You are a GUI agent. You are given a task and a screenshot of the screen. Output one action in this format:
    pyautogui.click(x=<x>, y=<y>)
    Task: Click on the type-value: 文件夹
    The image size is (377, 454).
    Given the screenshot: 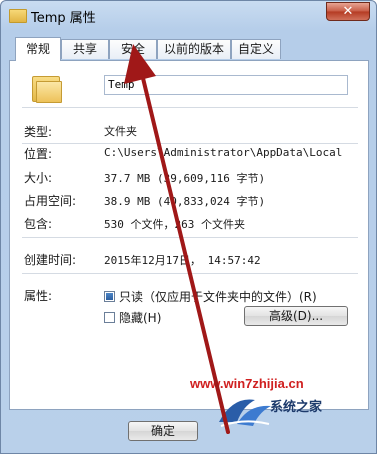 What is the action you would take?
    pyautogui.click(x=120, y=131)
    